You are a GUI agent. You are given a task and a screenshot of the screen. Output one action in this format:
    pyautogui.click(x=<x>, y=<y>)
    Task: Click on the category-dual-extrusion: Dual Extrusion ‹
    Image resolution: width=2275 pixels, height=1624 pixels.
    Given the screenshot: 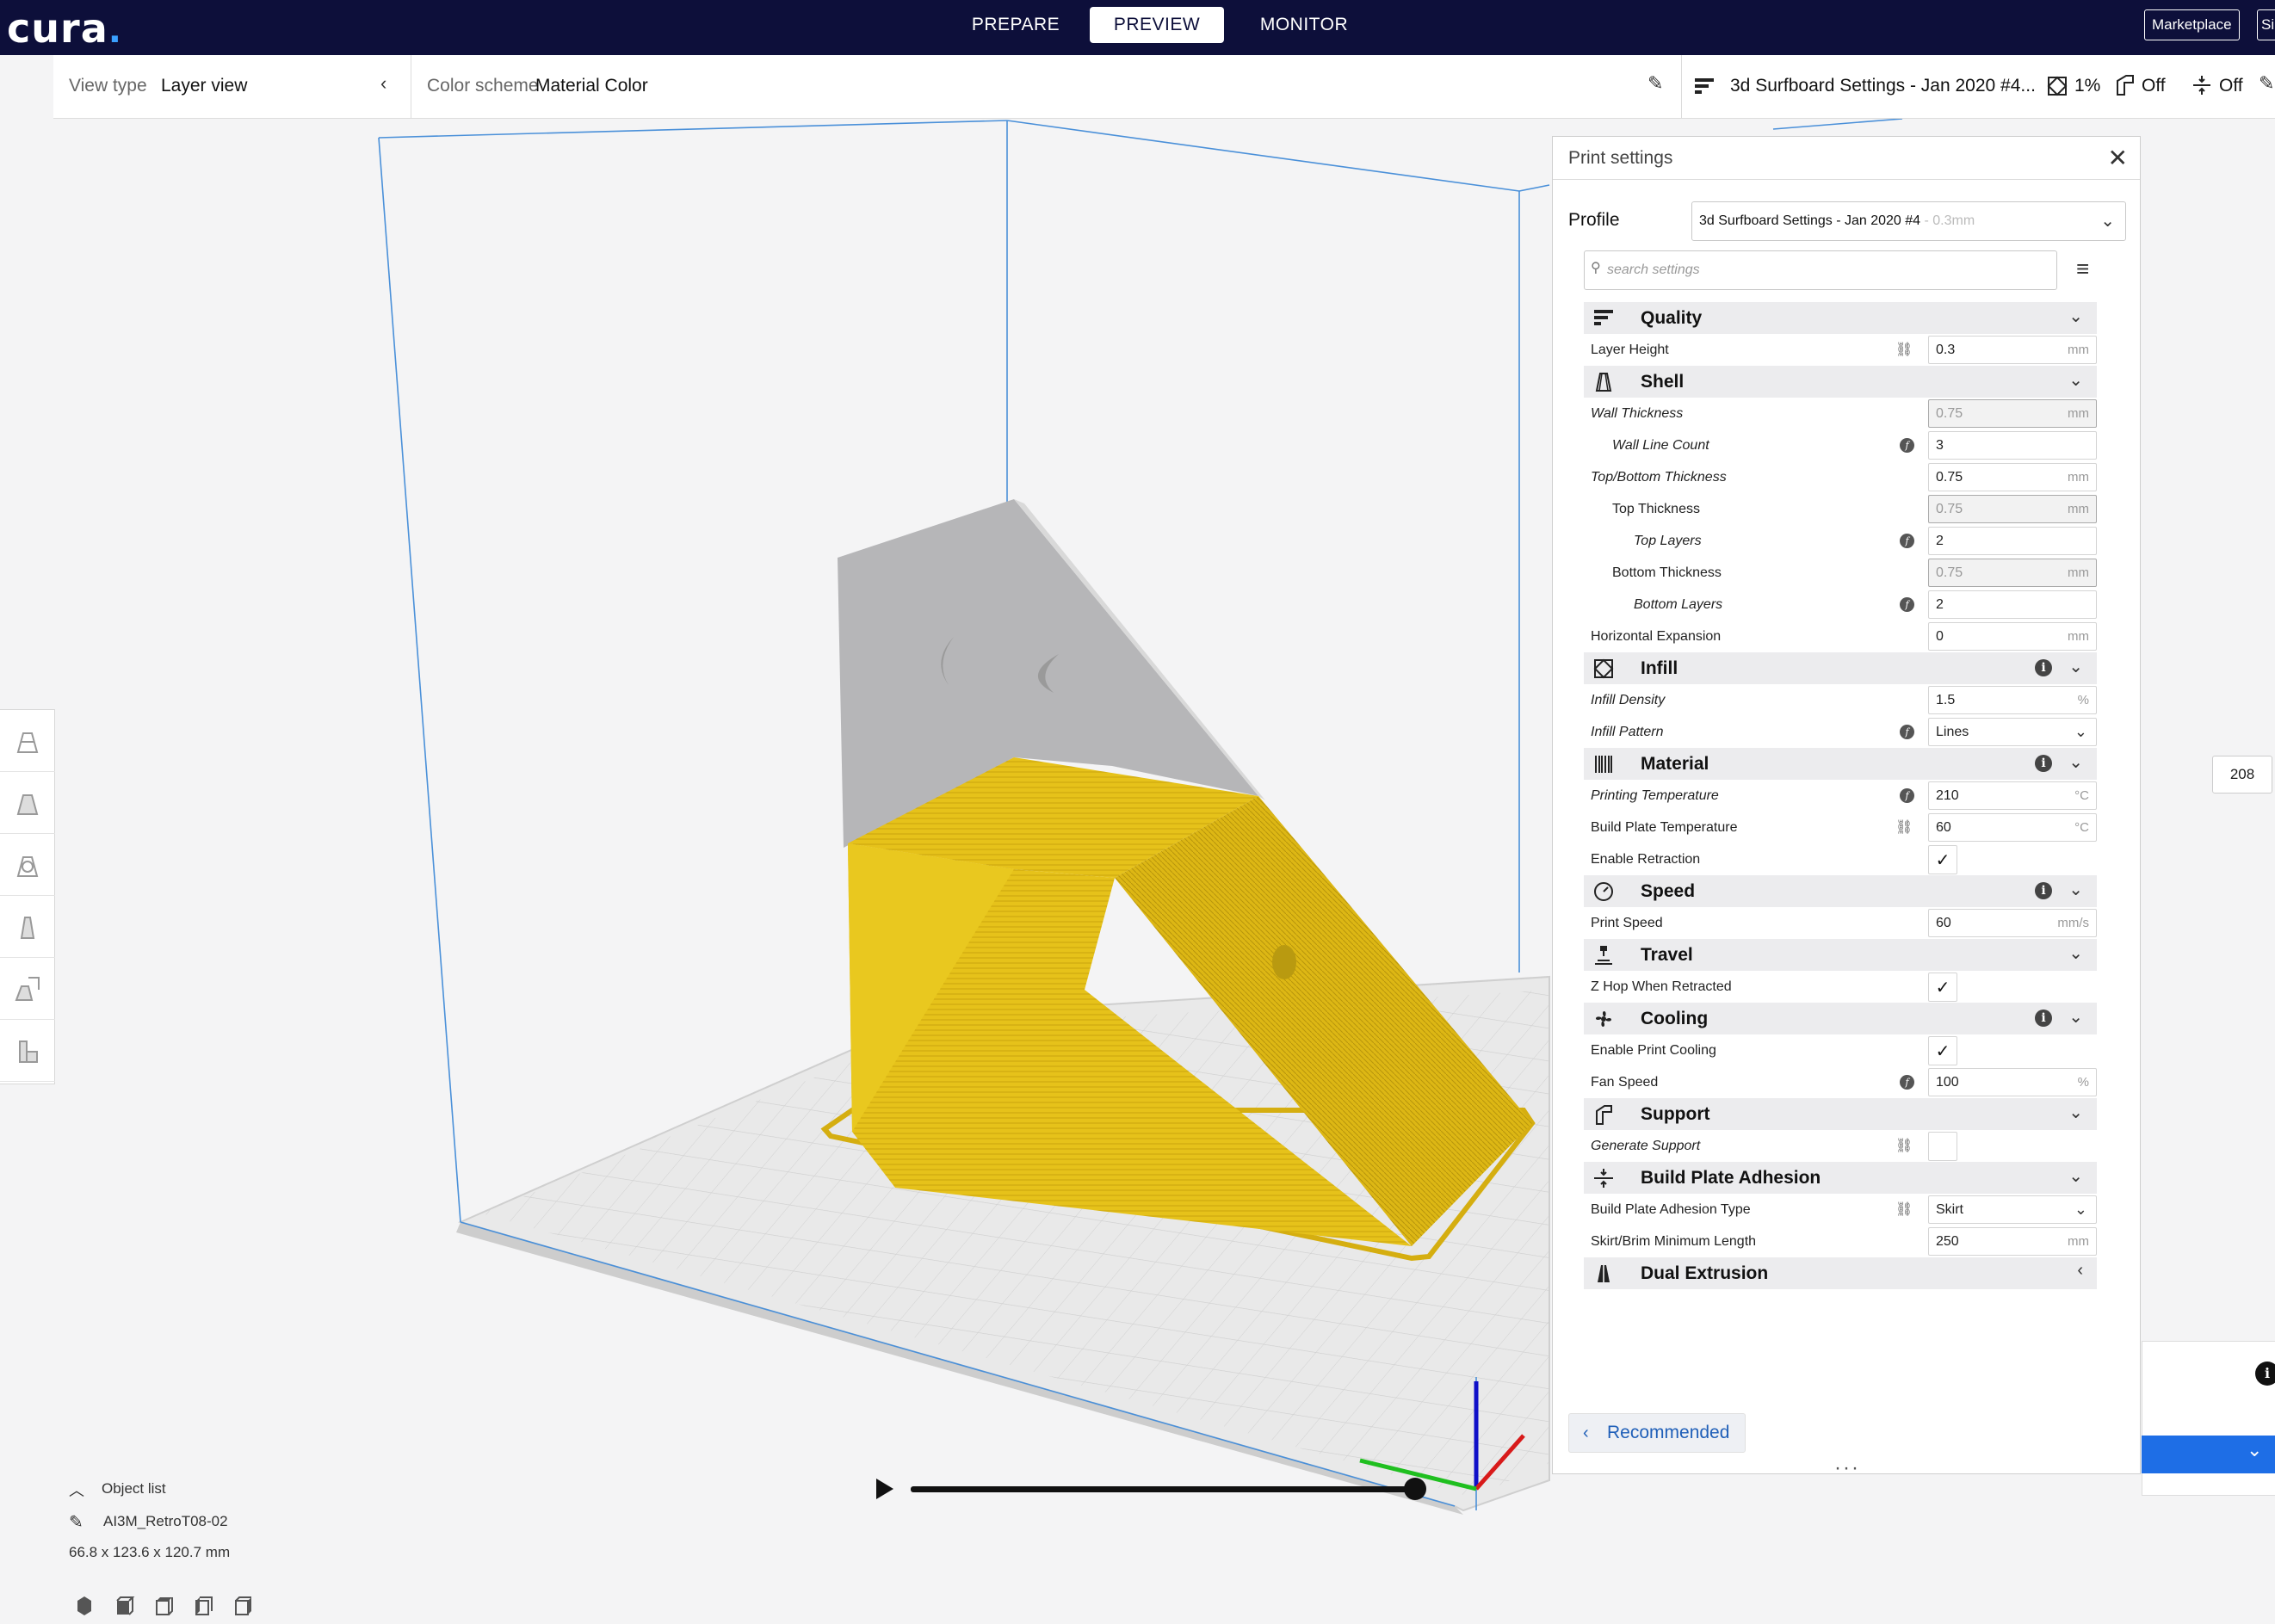 What is the action you would take?
    pyautogui.click(x=1840, y=1273)
    